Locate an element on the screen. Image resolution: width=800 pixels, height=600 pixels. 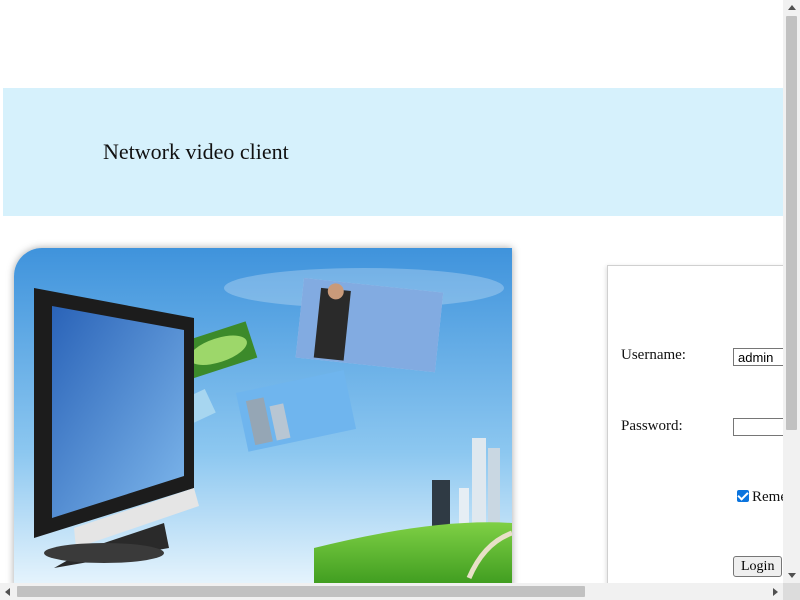
scroll-left-icon is located at coordinates (7, 592).